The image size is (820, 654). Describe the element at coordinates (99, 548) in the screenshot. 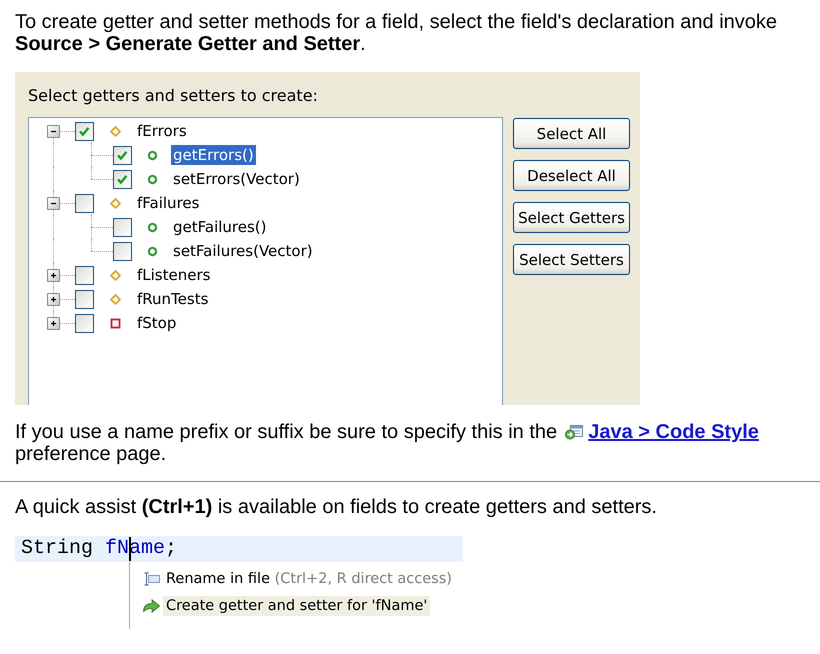

I see `code-line: String fName;` at that location.